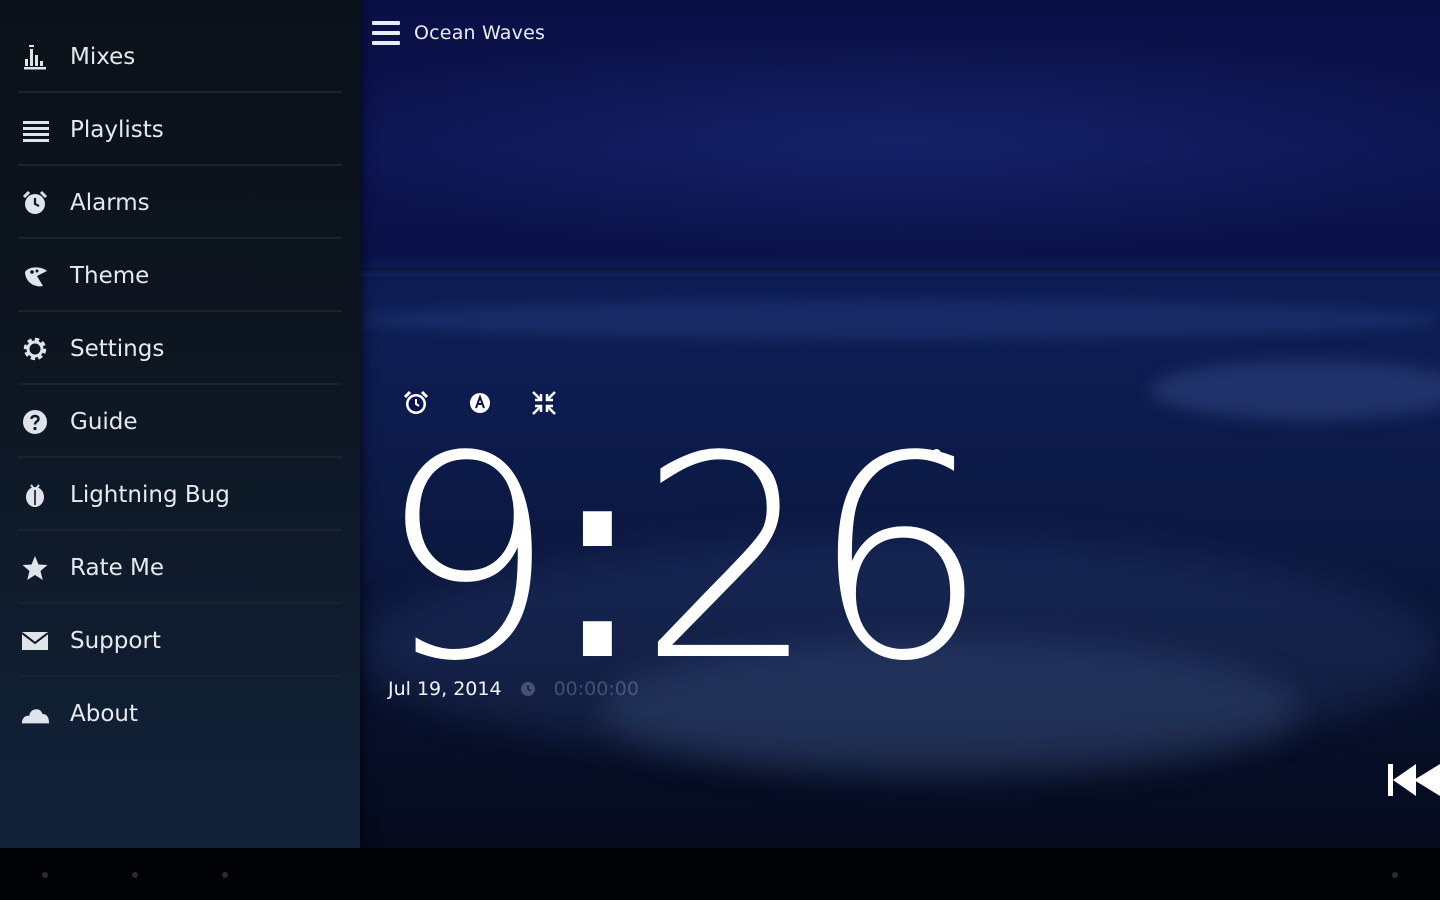 The image size is (1440, 900). I want to click on drawer-item-label: Guide, so click(104, 421).